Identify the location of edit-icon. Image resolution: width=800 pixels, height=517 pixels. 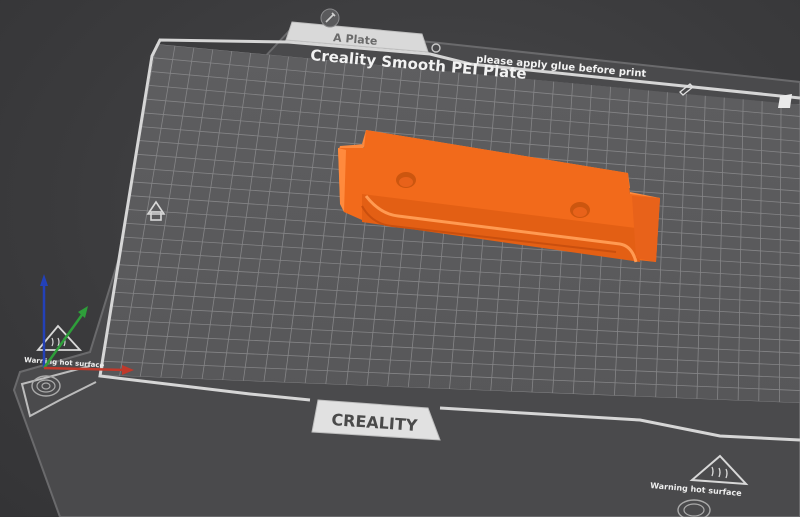
(330, 18).